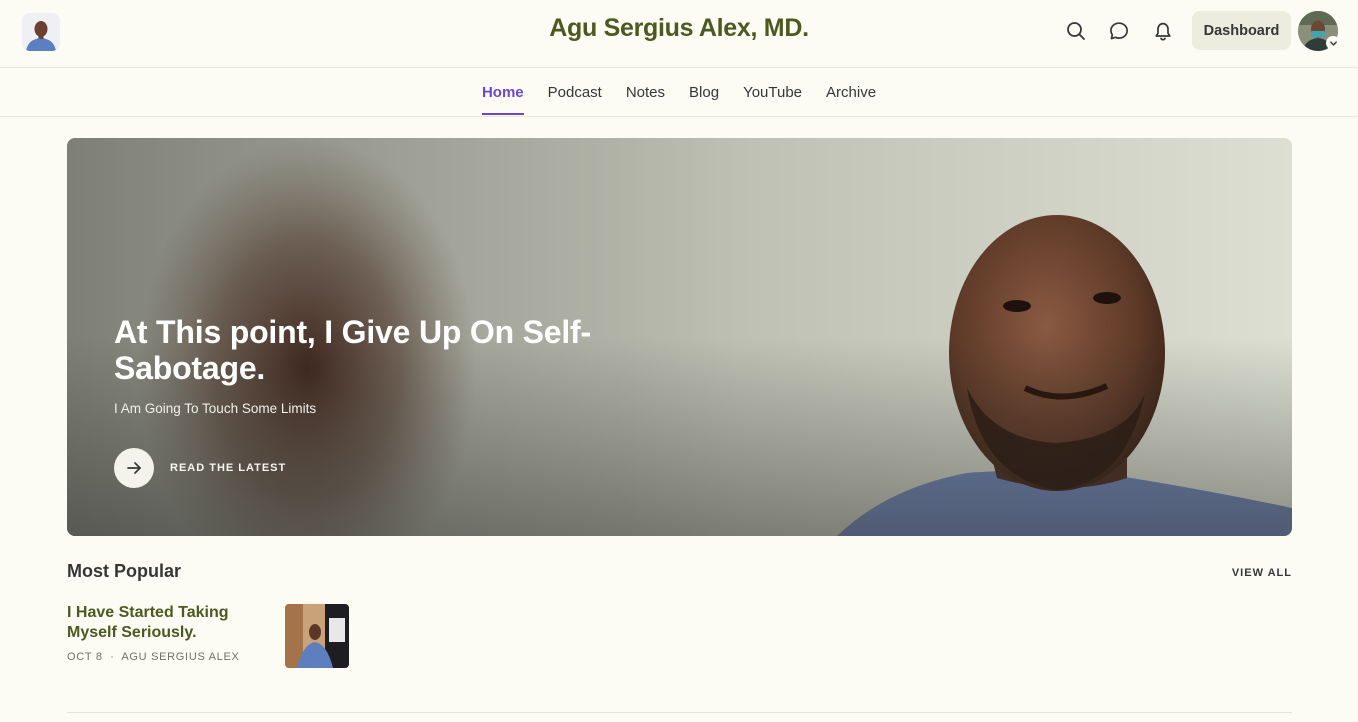 The height and width of the screenshot is (722, 1358). What do you see at coordinates (41, 32) in the screenshot?
I see `publication-logo` at bounding box center [41, 32].